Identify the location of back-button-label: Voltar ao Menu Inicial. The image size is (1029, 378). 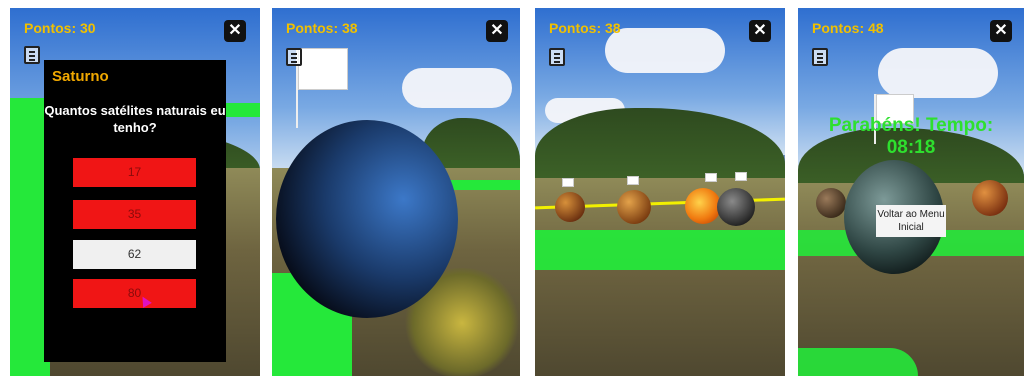
(911, 221).